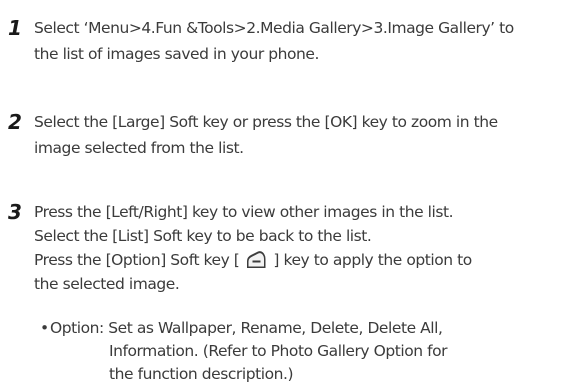  I want to click on step-number: 2, so click(15, 122).